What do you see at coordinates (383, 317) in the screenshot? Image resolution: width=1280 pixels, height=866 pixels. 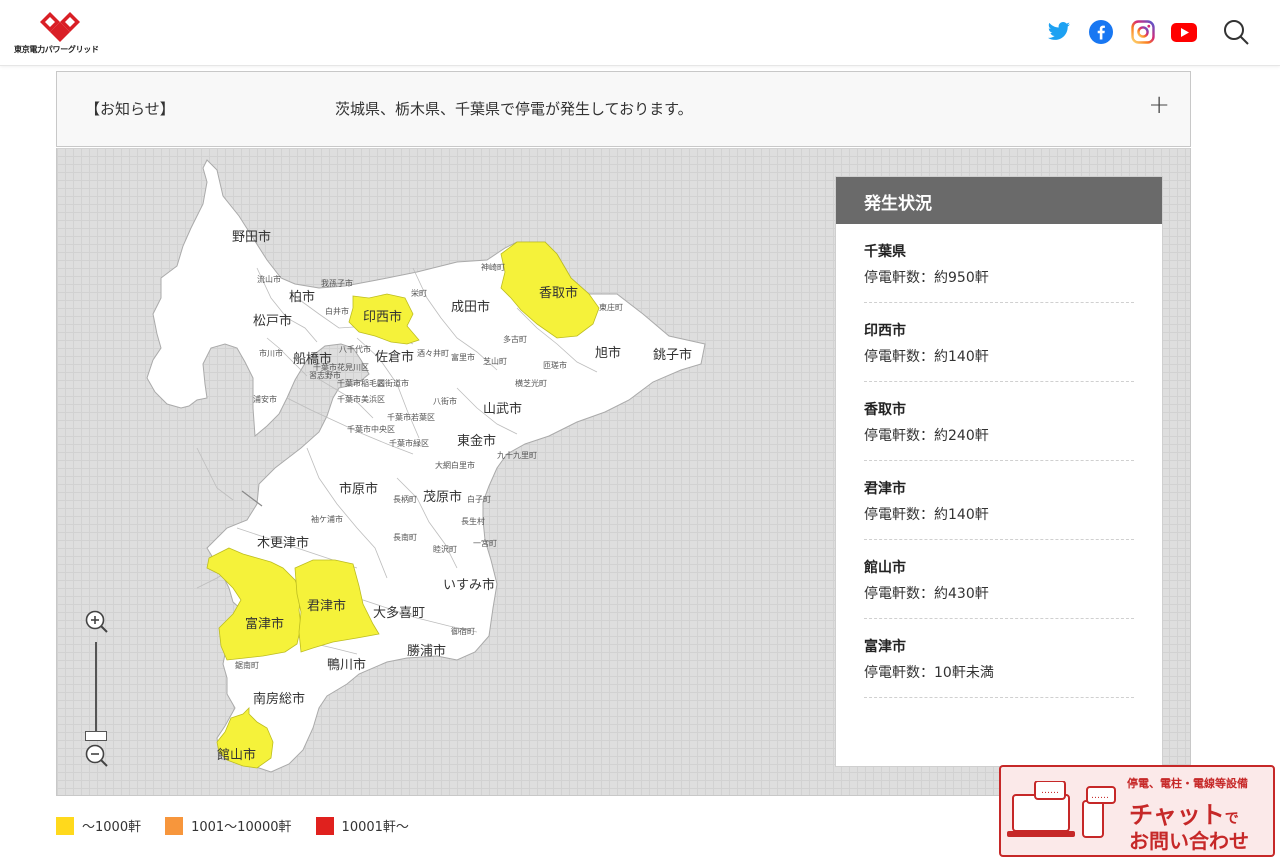 I see `city-label-inzai: 印西市` at bounding box center [383, 317].